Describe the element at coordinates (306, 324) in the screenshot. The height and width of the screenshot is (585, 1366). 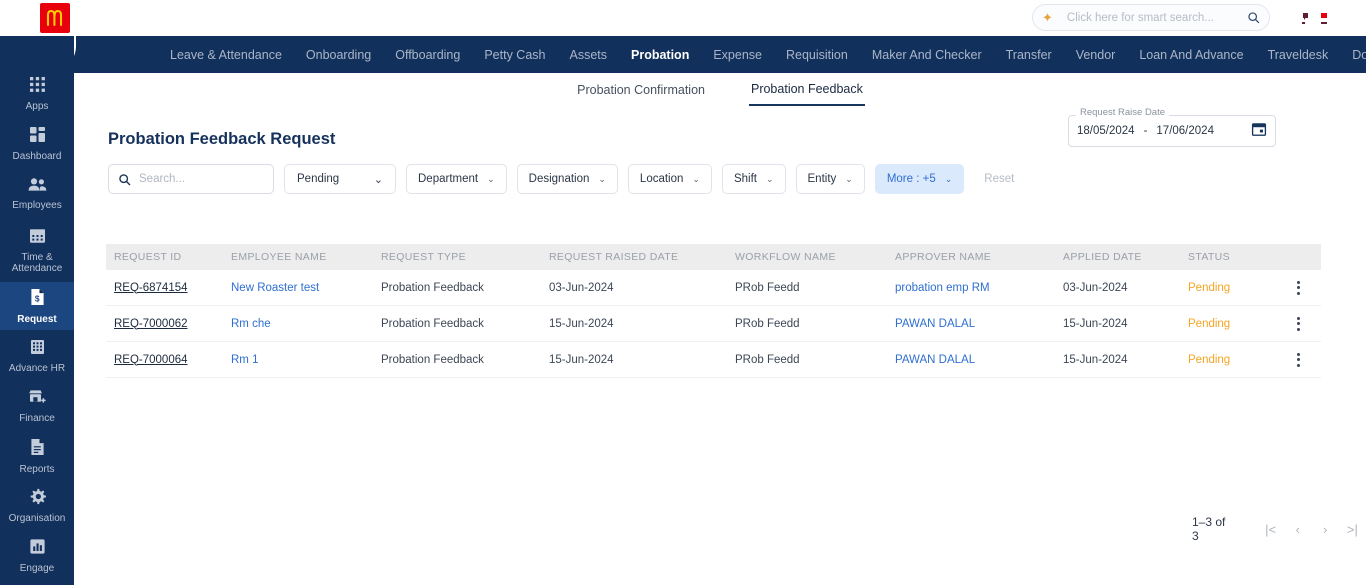
I see `cell-employee-name: Rm che` at that location.